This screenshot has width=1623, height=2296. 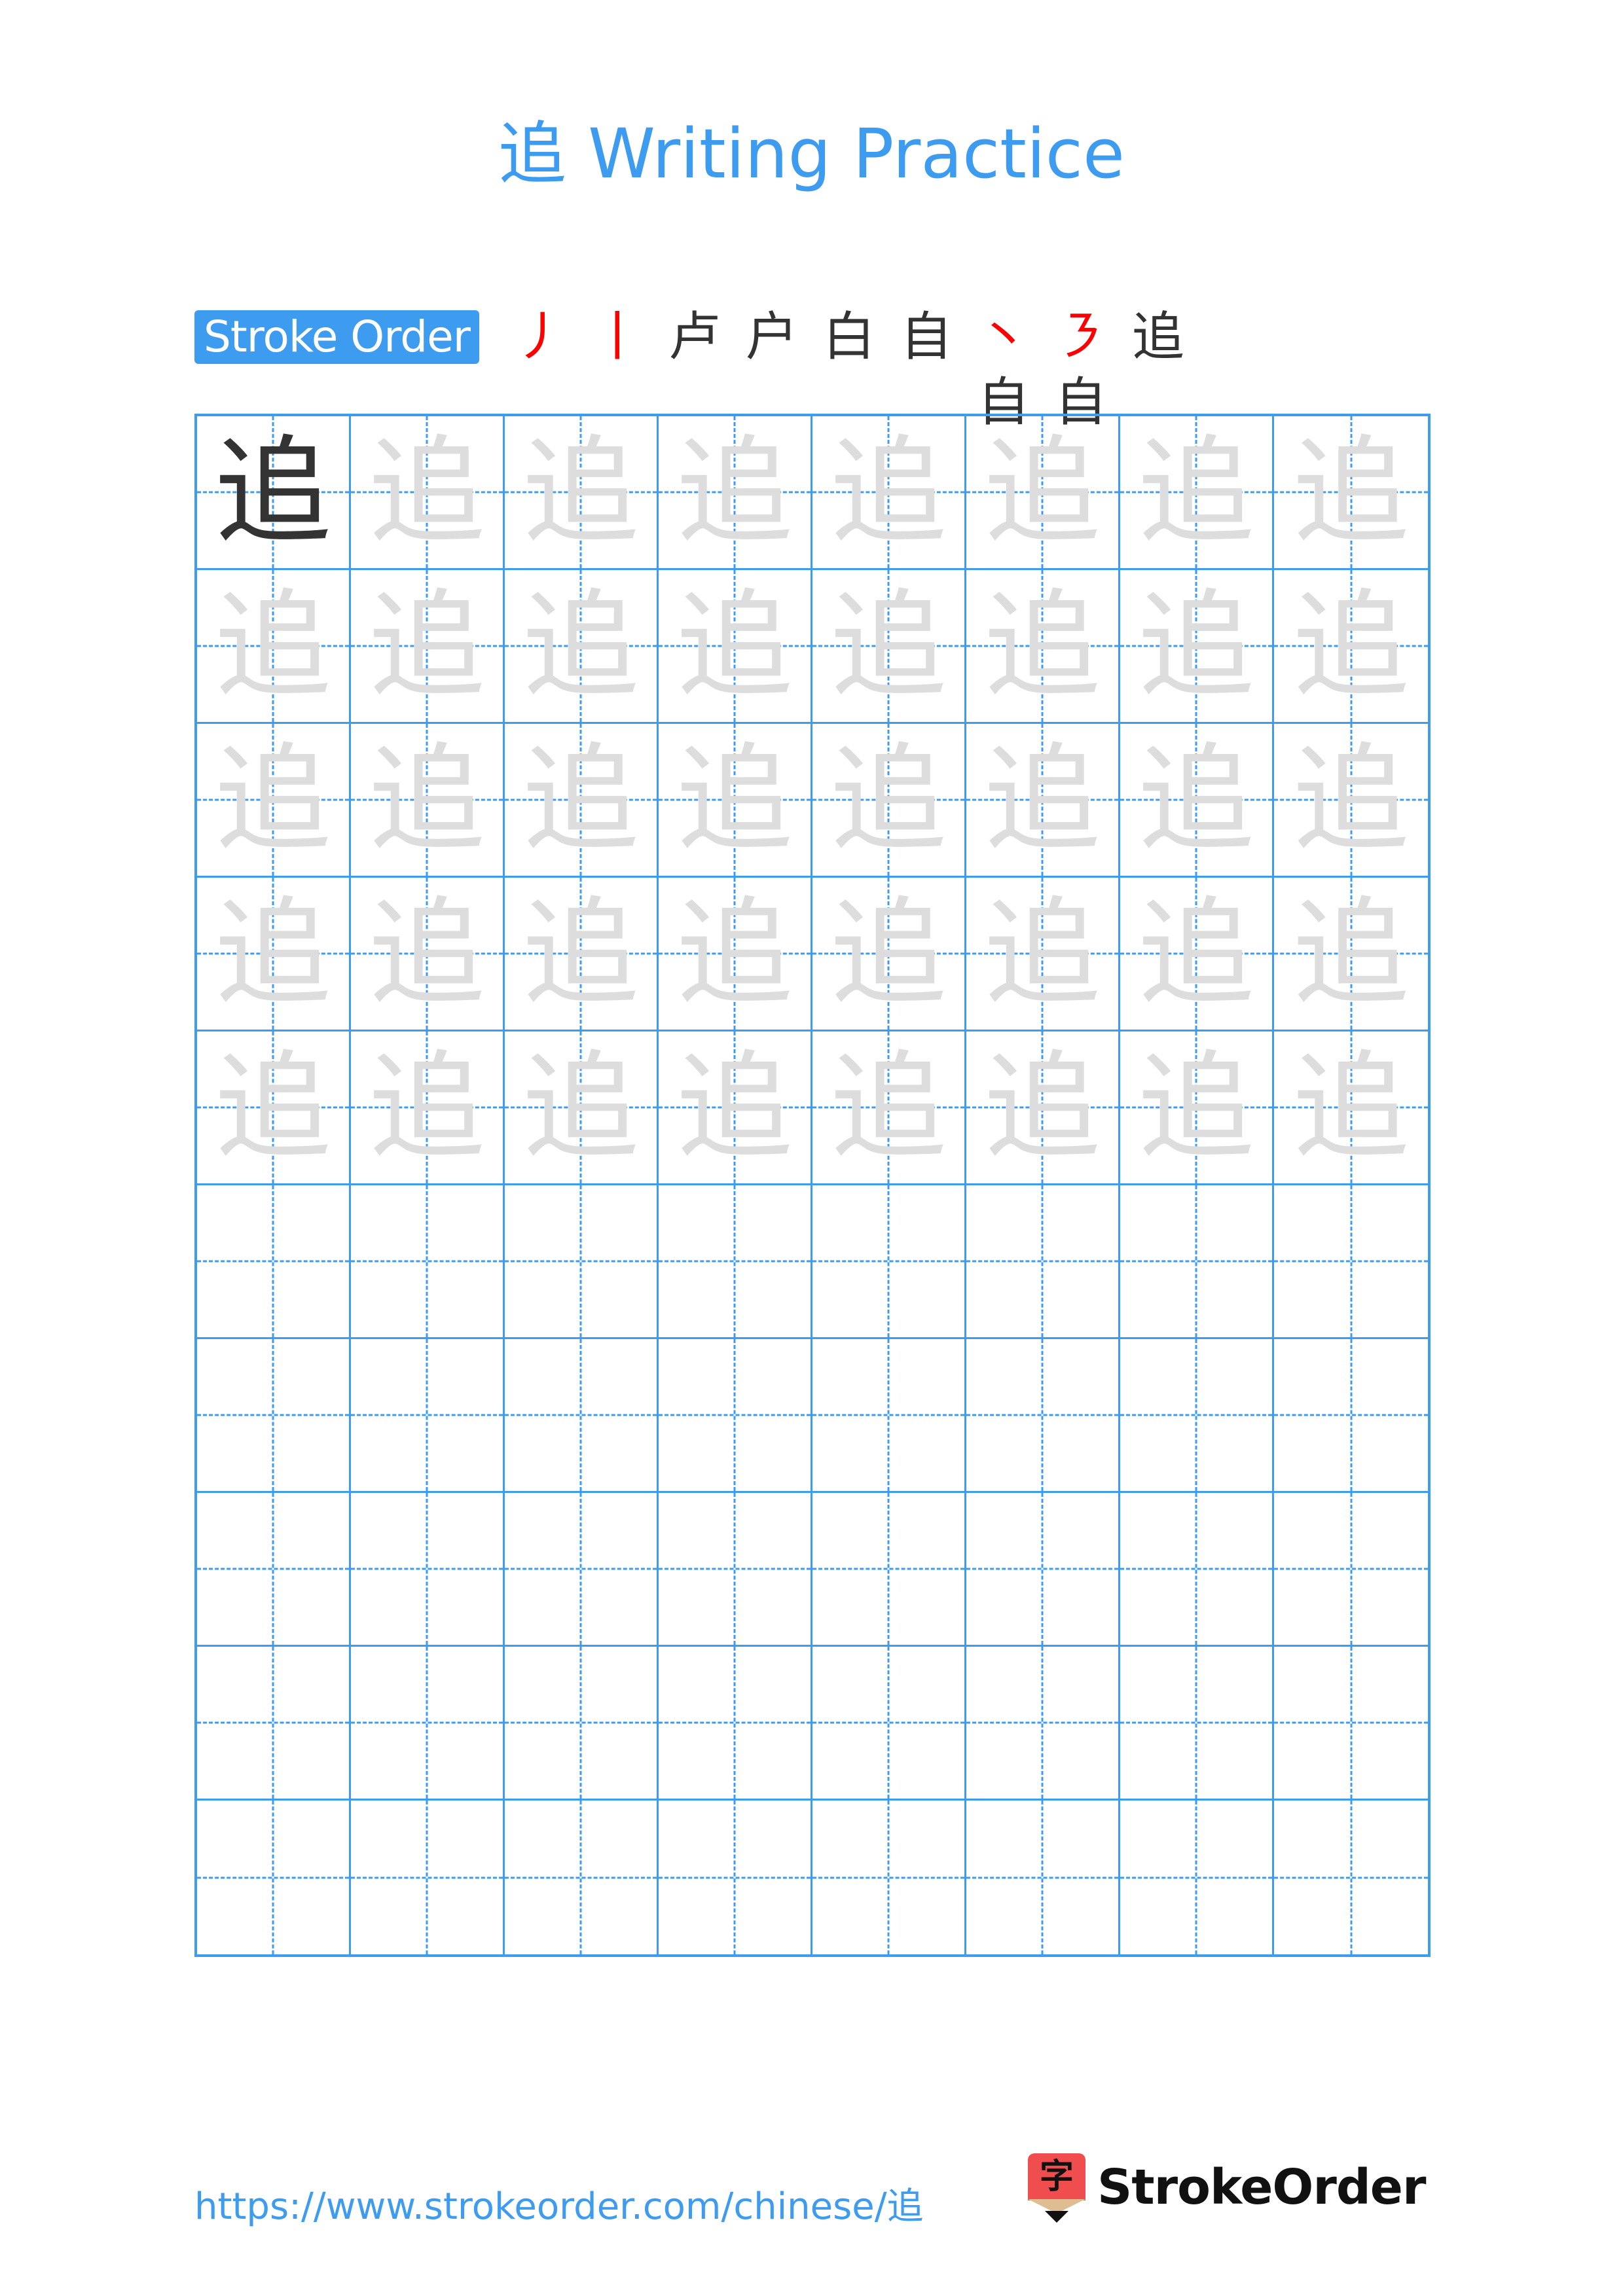 I want to click on stroke-step-3: 卢, so click(x=694, y=336).